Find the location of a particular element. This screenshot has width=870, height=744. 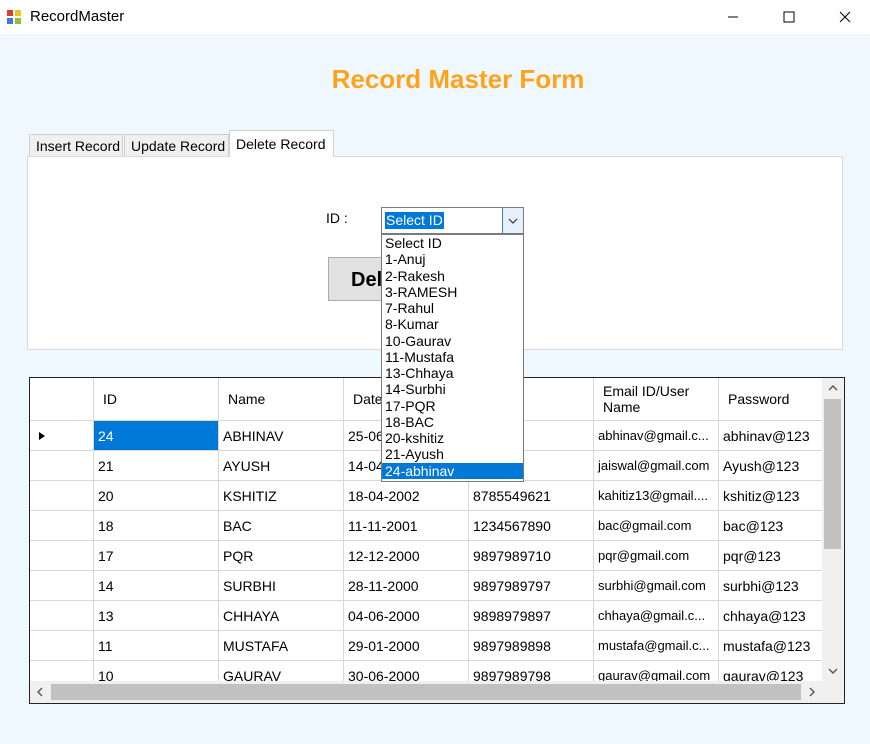

column-password: Password is located at coordinates (771, 399).